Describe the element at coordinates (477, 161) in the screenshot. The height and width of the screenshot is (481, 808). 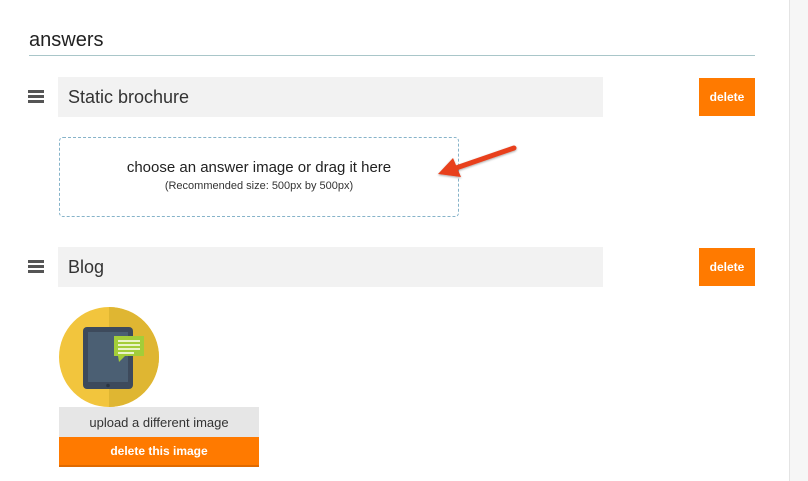
I see `annotation-arrow-icon` at that location.